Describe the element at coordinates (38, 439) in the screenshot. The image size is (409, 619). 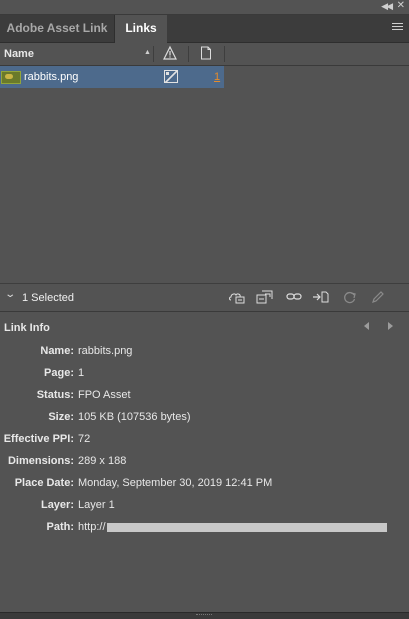
I see `info-label: Effective PPI:` at that location.